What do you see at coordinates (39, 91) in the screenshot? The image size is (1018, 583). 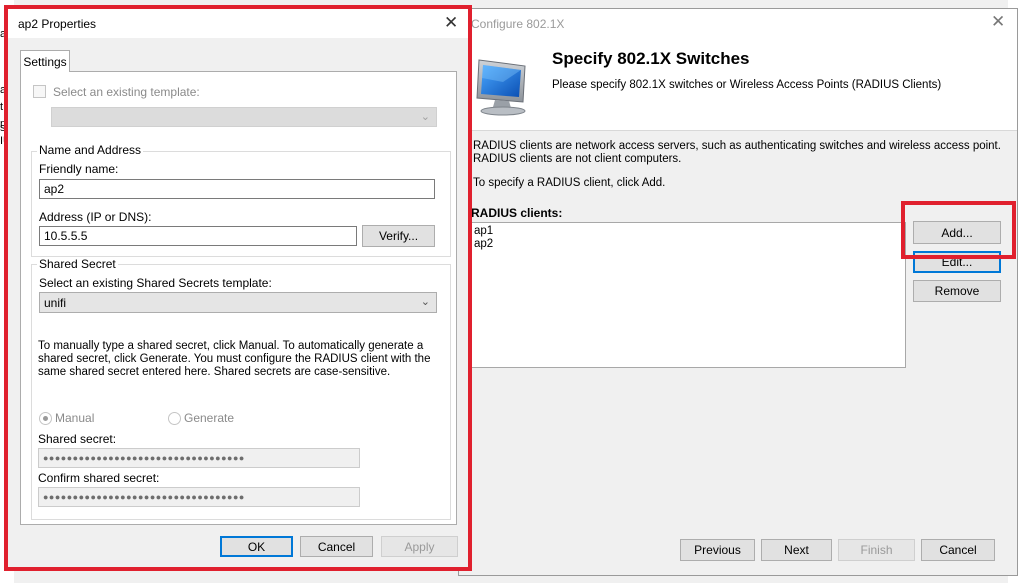 I see `template-checkbox` at bounding box center [39, 91].